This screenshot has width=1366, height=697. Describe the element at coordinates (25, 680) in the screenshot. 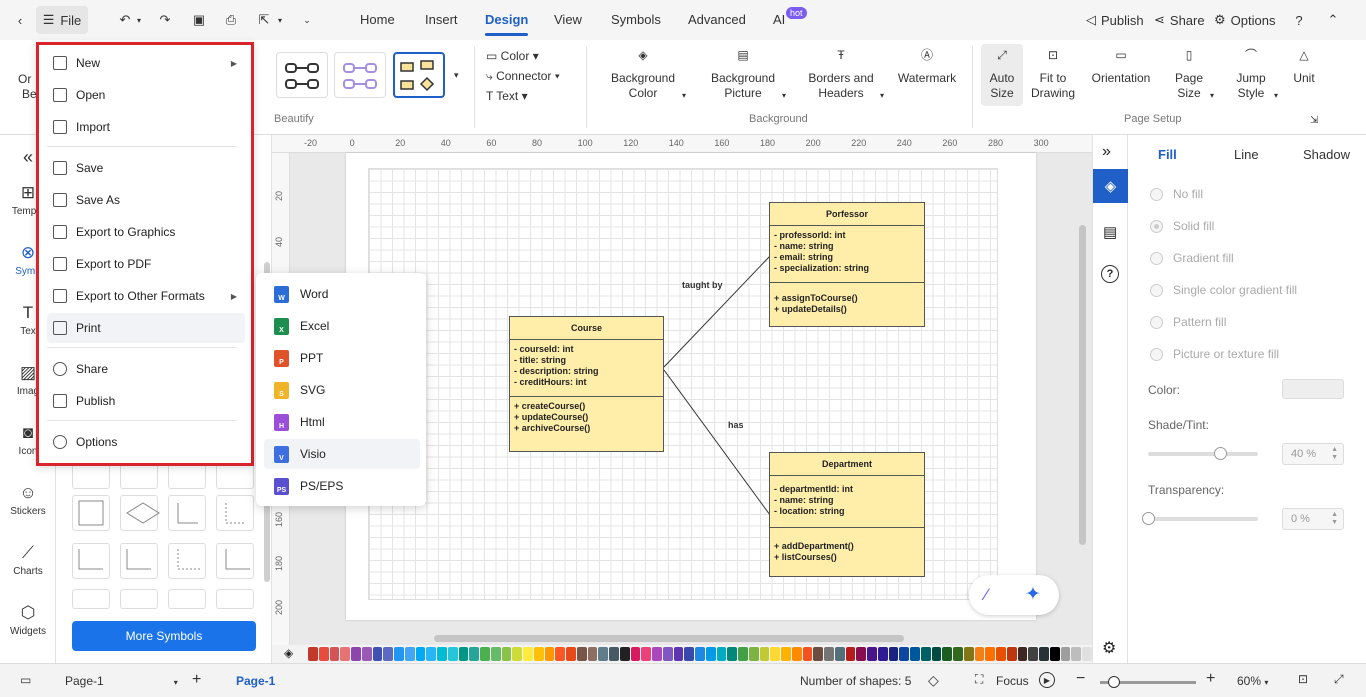

I see `page-layout-icon: ▭` at that location.